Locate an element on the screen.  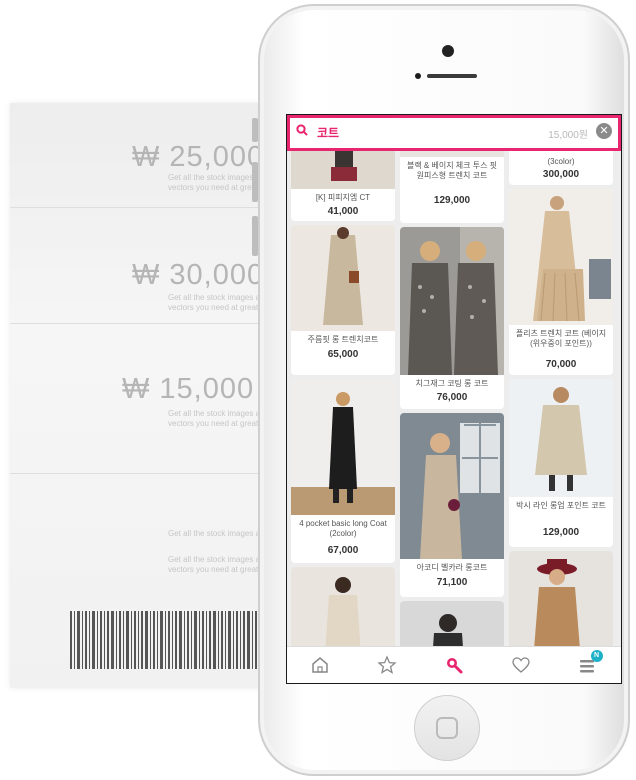
nav-likes is located at coordinates (521, 665).